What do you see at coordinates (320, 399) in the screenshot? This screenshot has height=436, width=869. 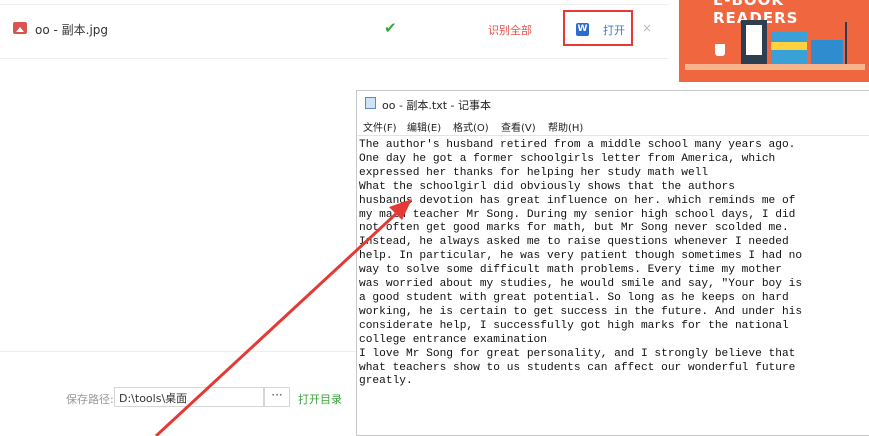 I see `open-directory-link: 打开目录` at bounding box center [320, 399].